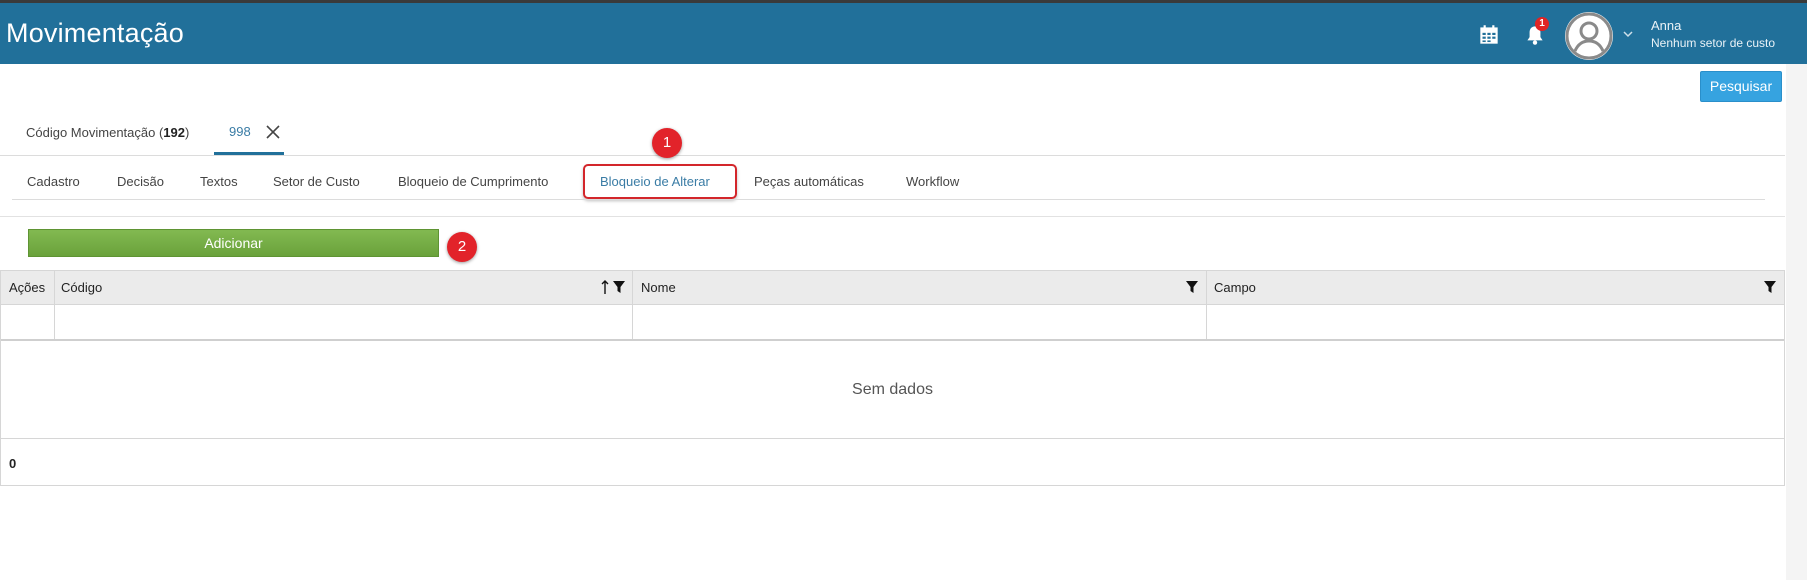 The height and width of the screenshot is (580, 1807). I want to click on empty-state-text: Sem dados, so click(892, 389).